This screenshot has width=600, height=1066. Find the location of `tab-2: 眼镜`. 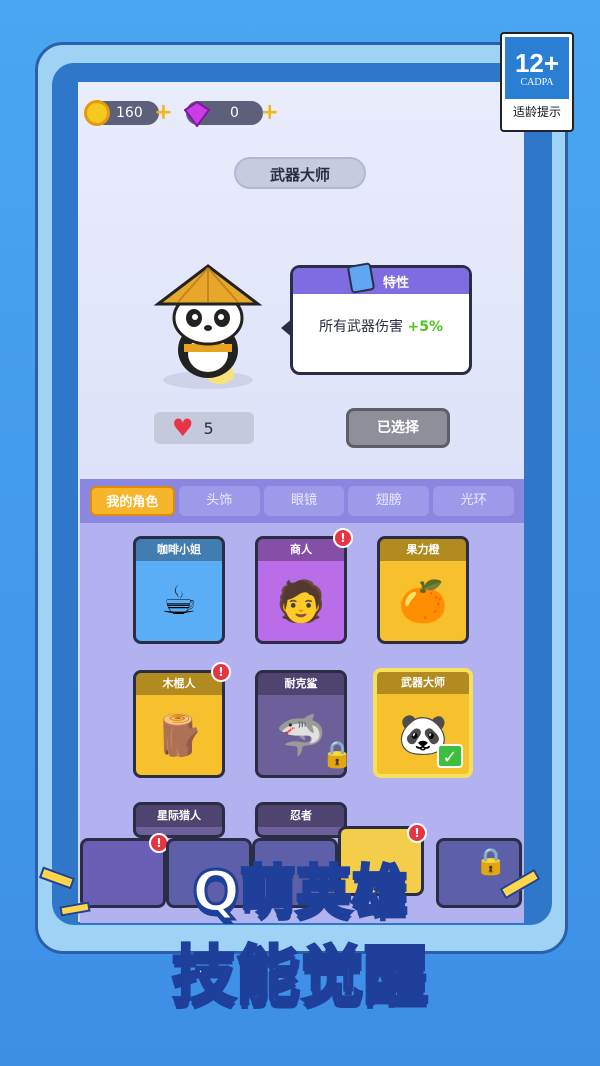

tab-2: 眼镜 is located at coordinates (304, 501).